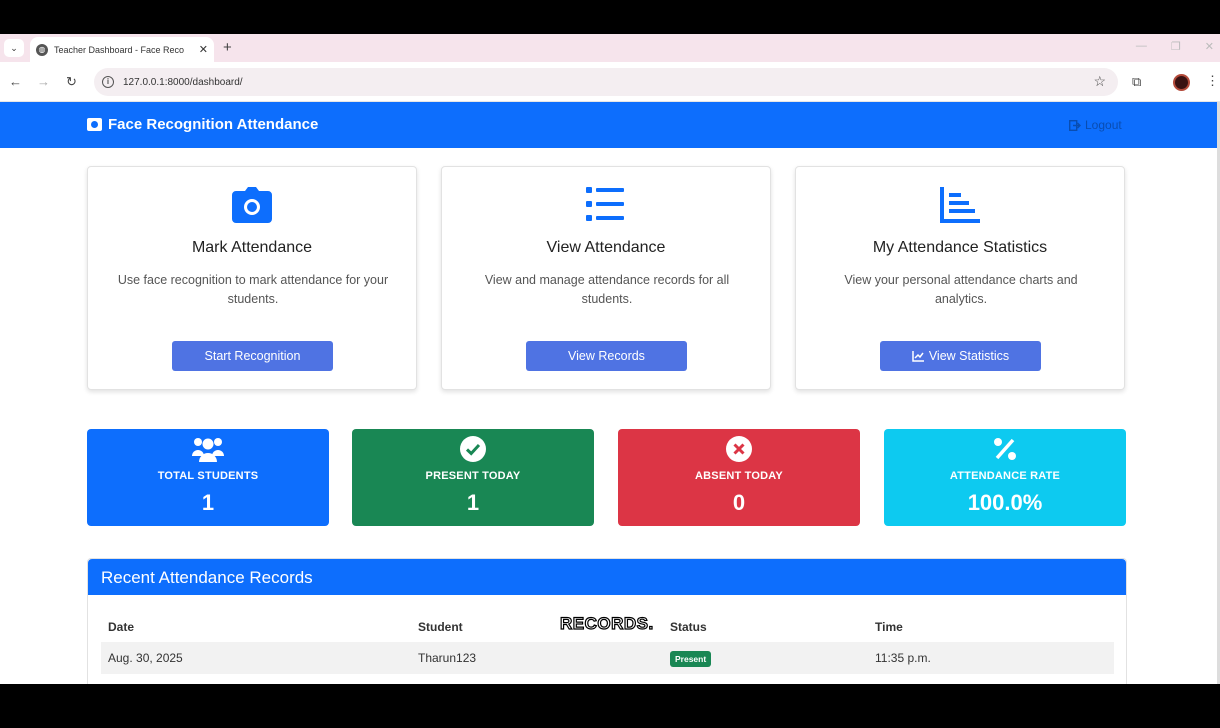 Image resolution: width=1220 pixels, height=728 pixels. I want to click on back-icon: ←, so click(15, 81).